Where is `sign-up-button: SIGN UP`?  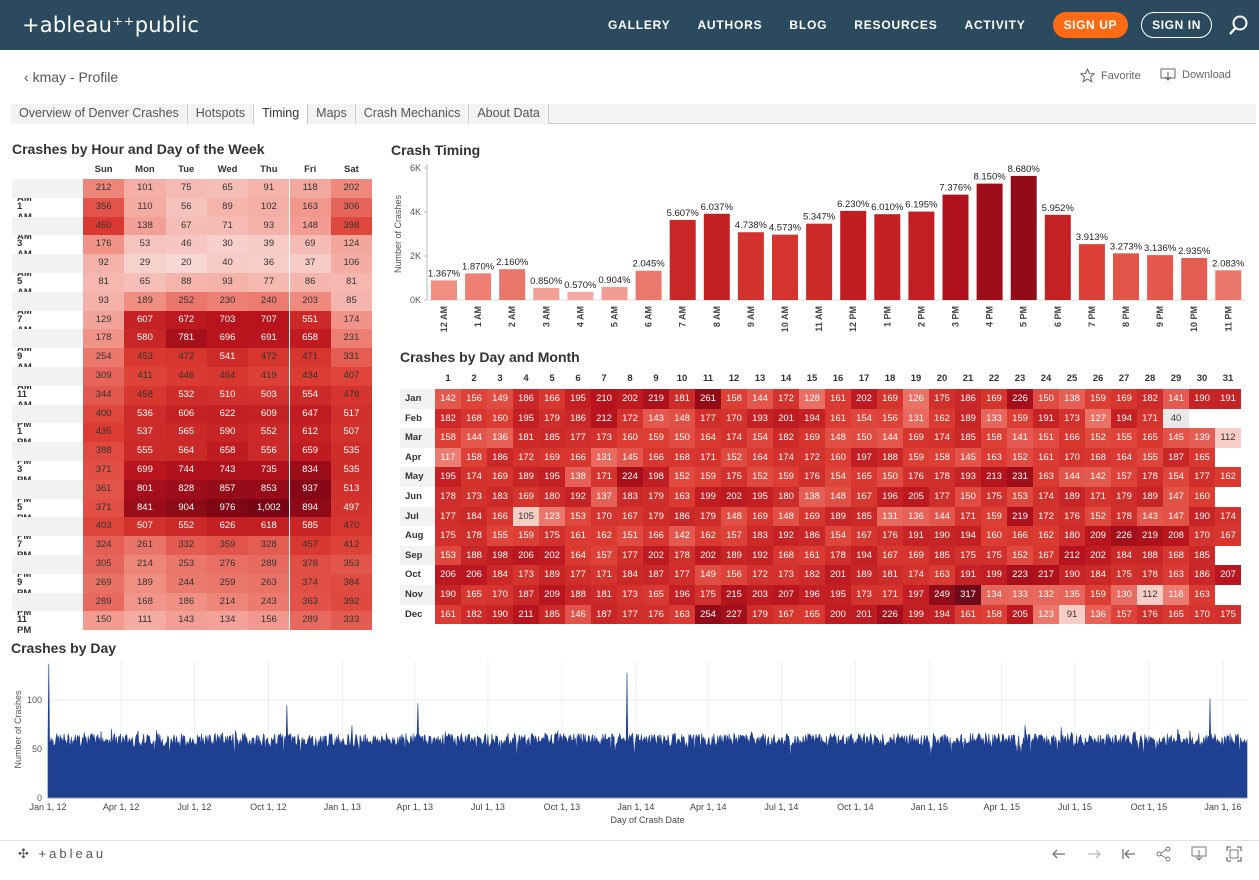
sign-up-button: SIGN UP is located at coordinates (1090, 25).